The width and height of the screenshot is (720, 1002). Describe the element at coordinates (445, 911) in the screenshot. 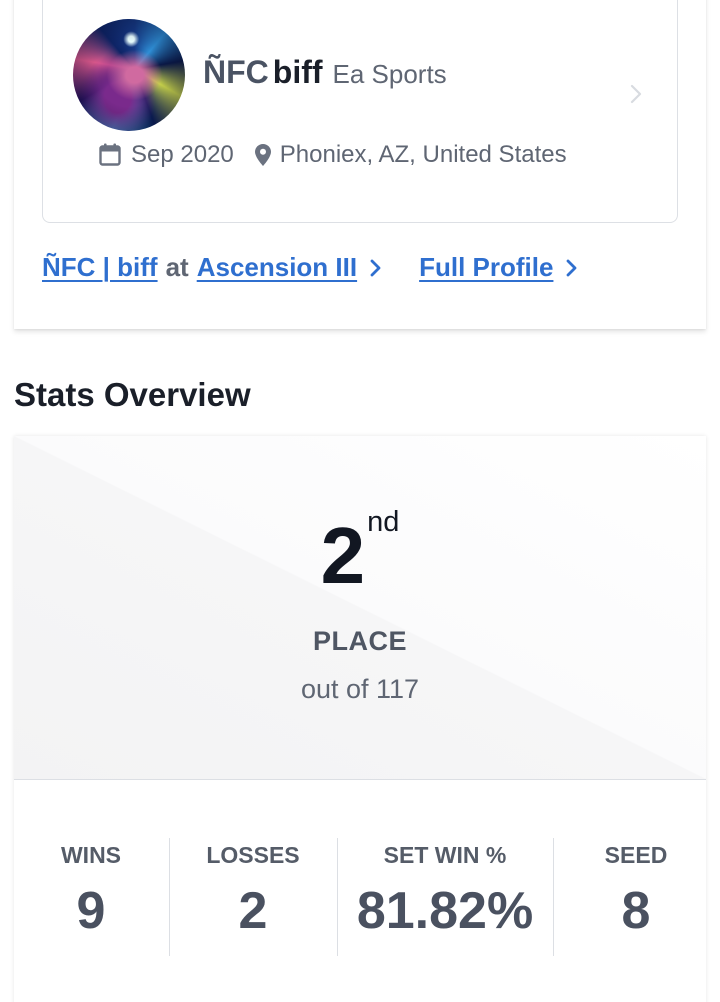

I see `stat-value: 81.82%` at that location.